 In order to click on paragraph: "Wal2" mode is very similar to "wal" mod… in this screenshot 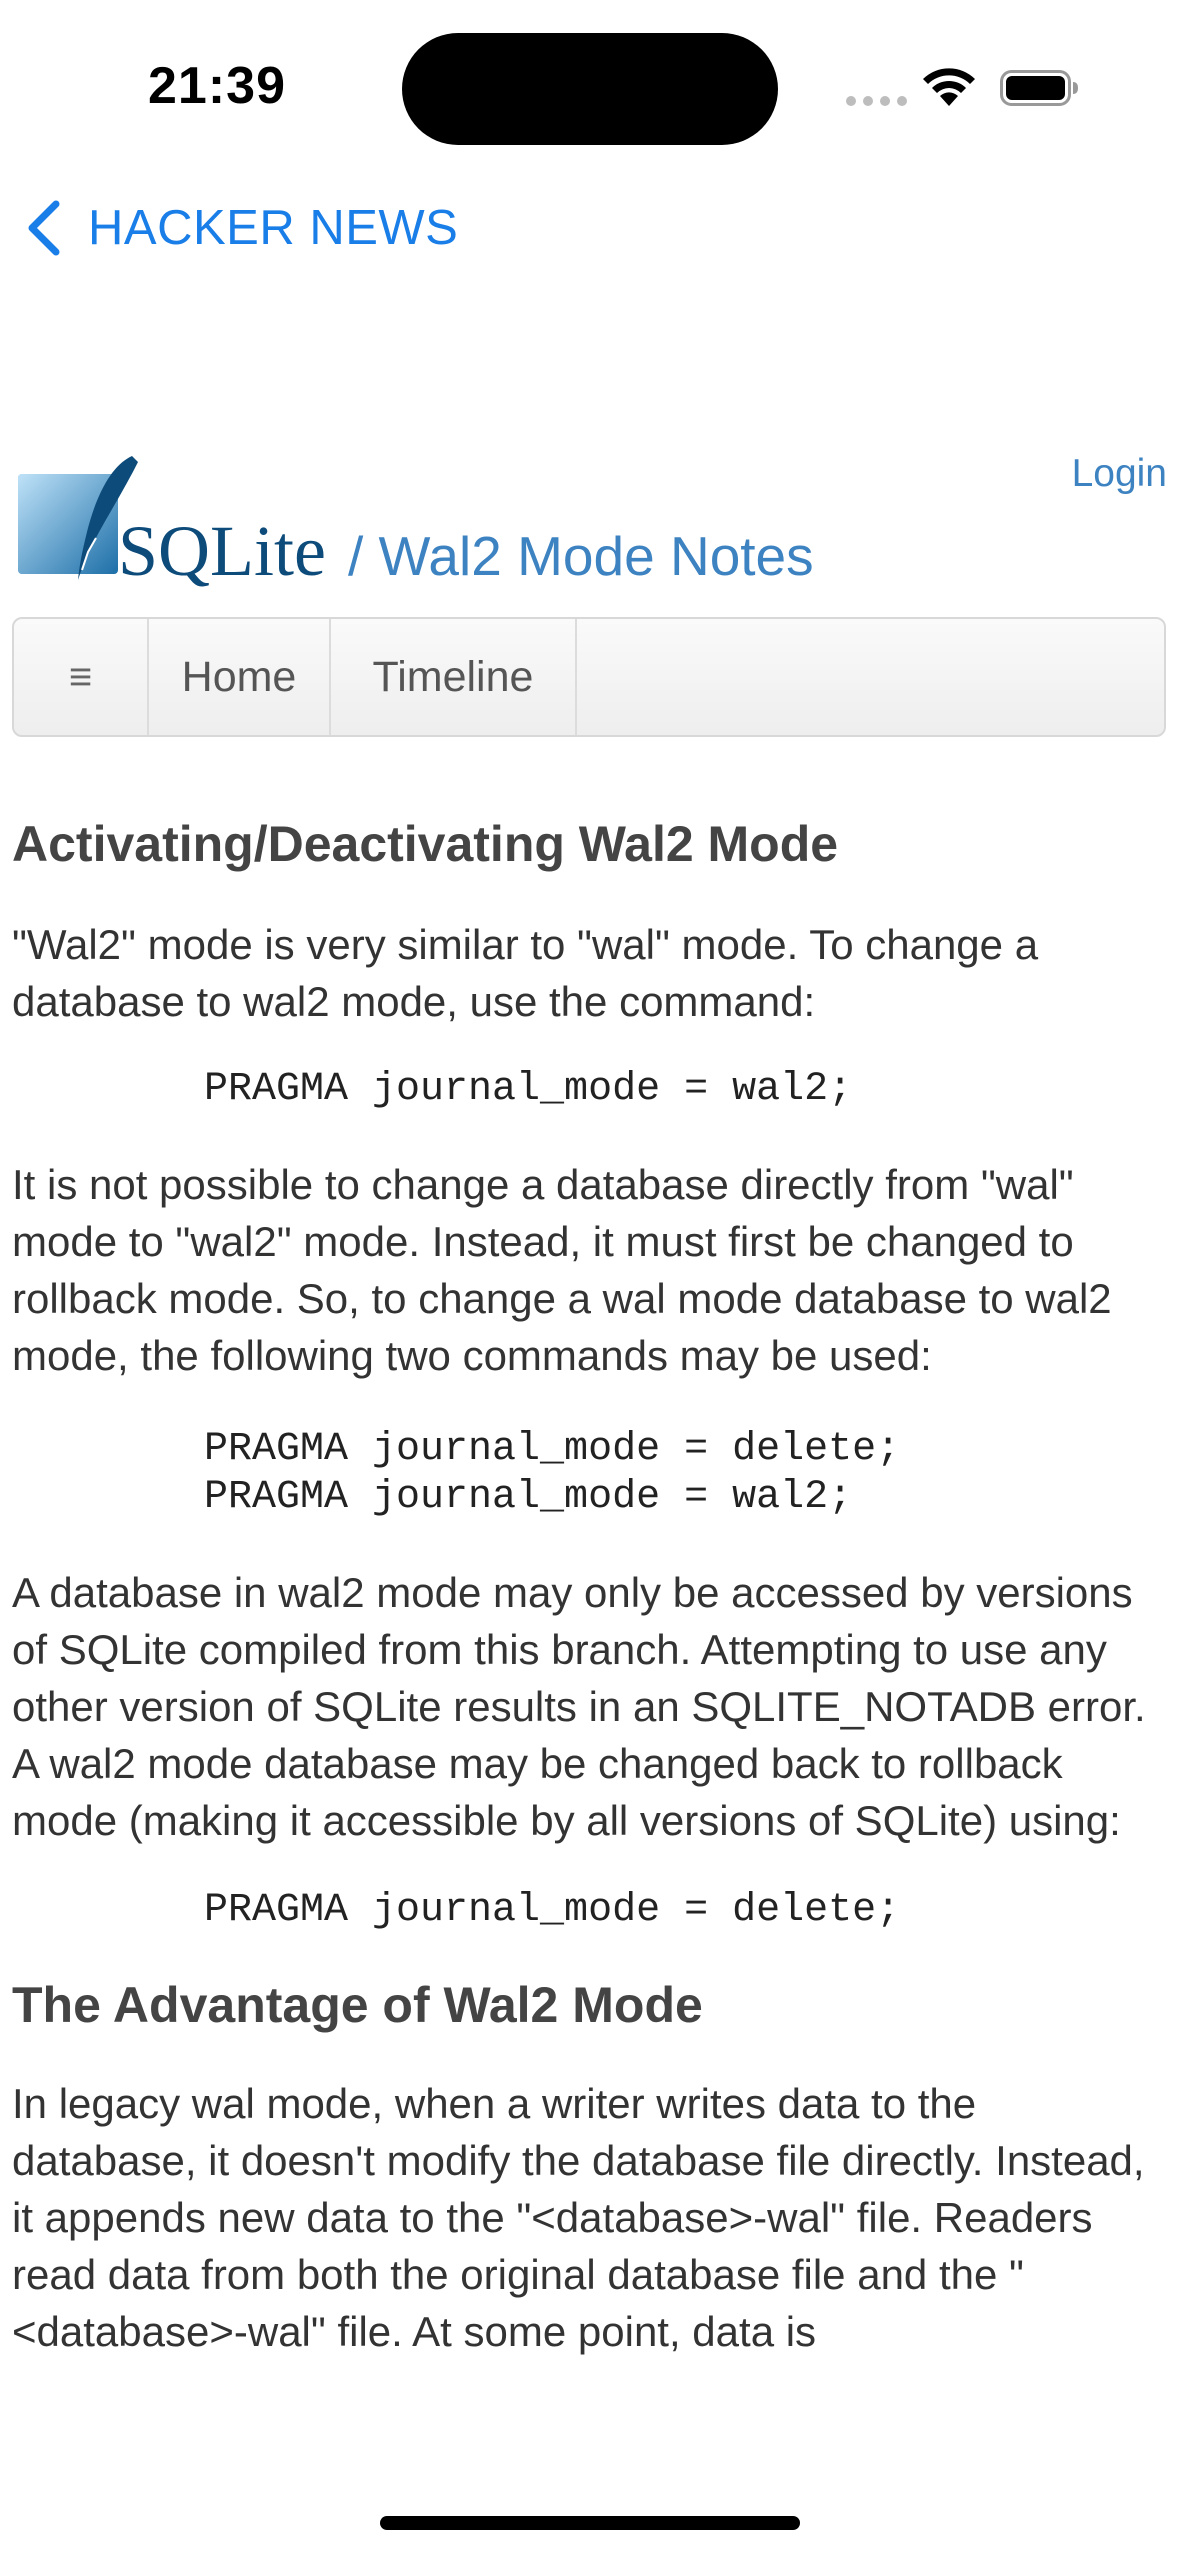, I will do `click(525, 973)`.